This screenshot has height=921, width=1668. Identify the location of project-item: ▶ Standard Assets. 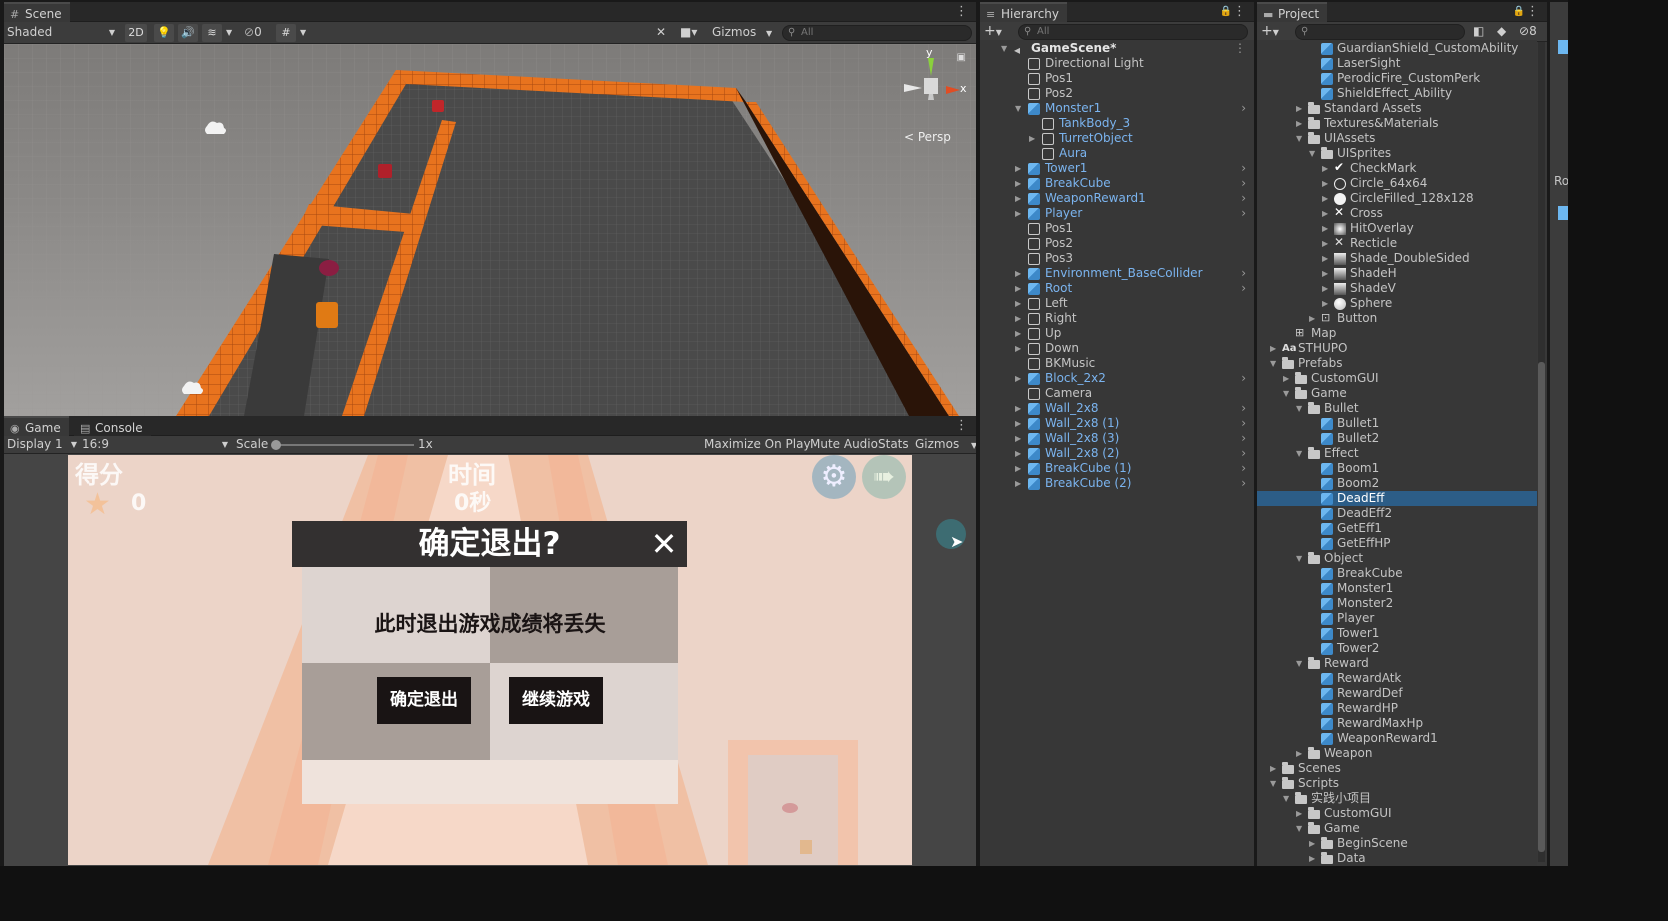
(1397, 108).